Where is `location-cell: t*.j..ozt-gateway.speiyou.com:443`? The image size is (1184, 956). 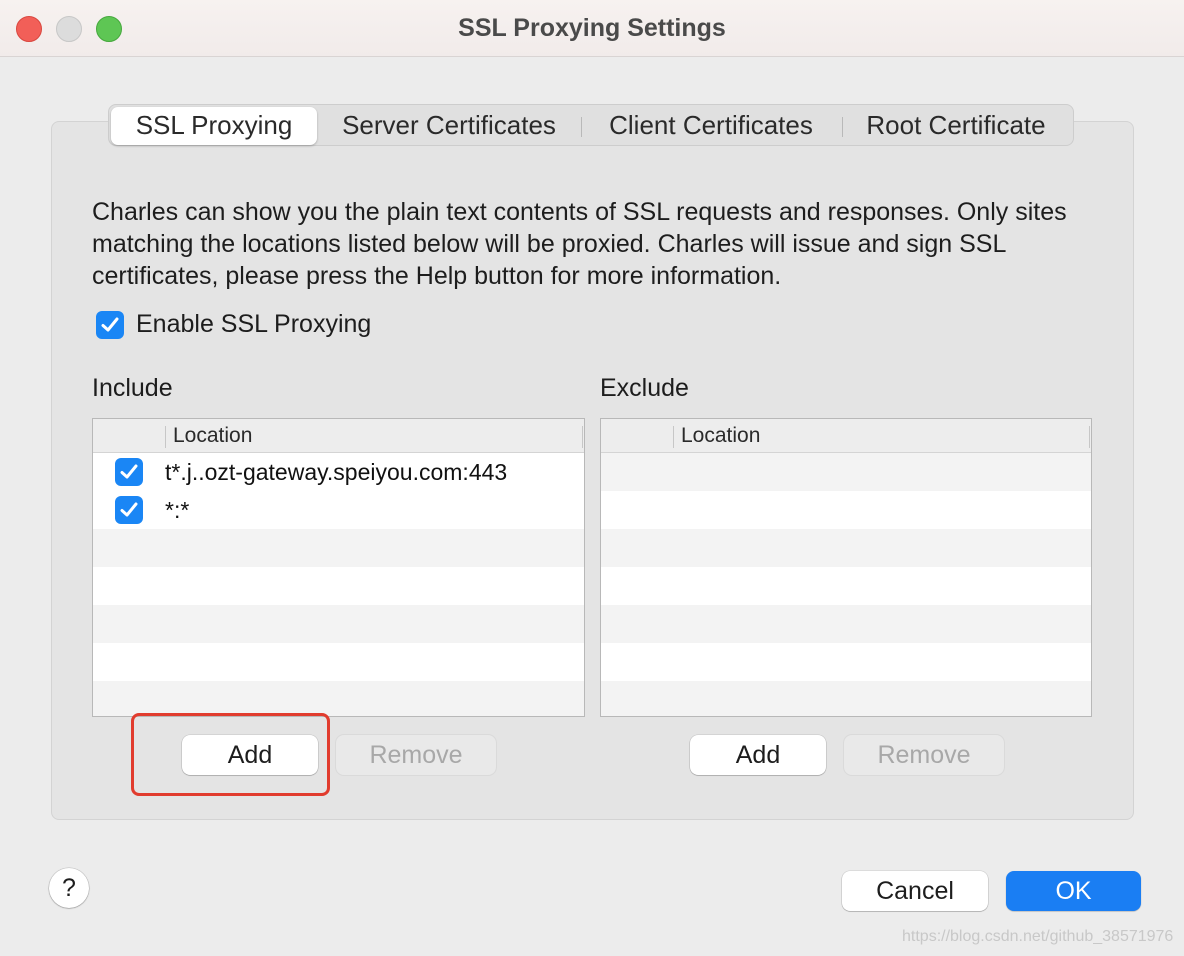
location-cell: t*.j..ozt-gateway.speiyou.com:443 is located at coordinates (336, 472).